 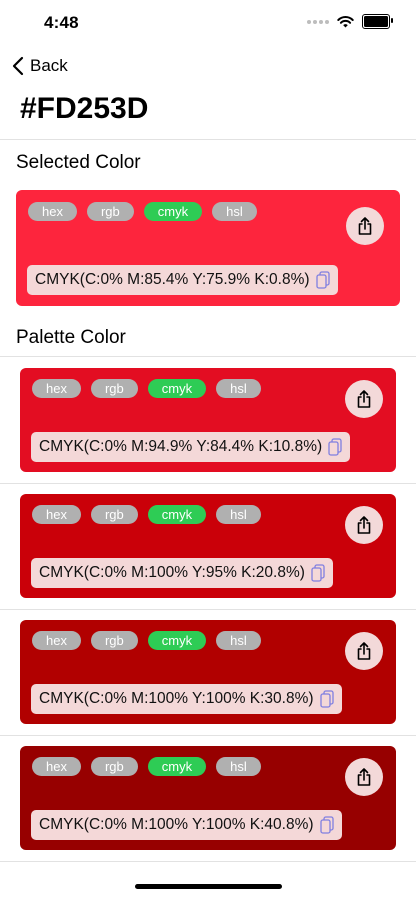 I want to click on color-value-box: CMYK(C:0% M:100% Y:95% K:20.8%), so click(x=182, y=573).